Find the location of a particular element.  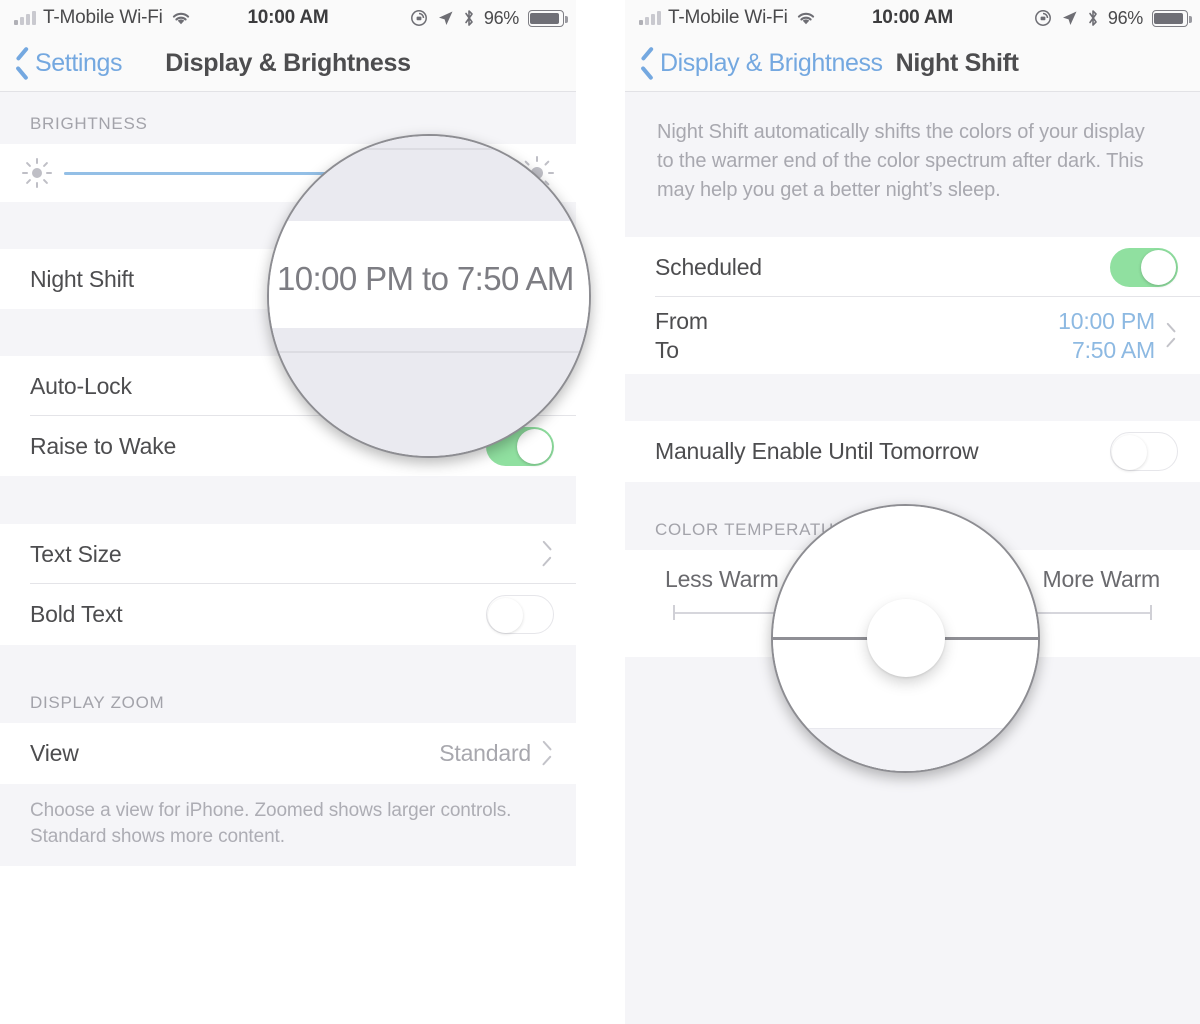

row-manually-enable-label: Manually Enable Until Tomorrow is located at coordinates (817, 451).